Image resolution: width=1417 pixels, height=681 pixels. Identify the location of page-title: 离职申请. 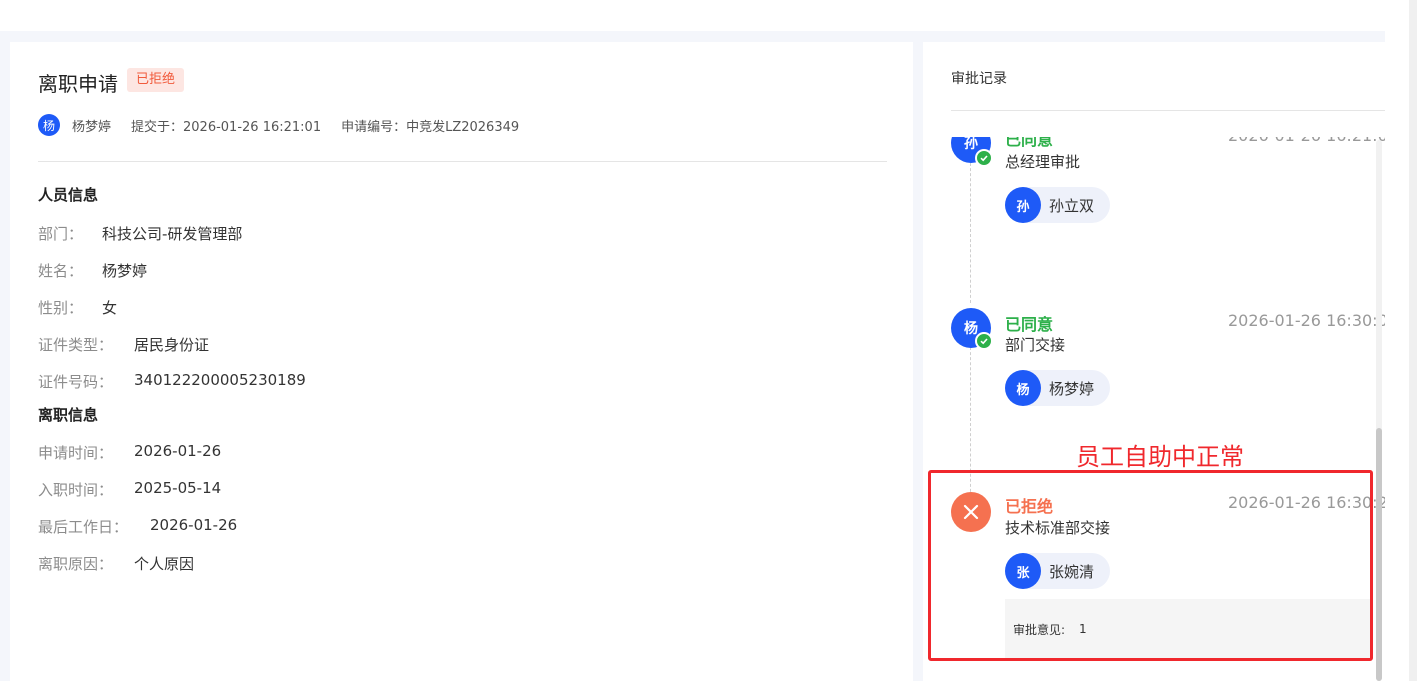
(78, 84).